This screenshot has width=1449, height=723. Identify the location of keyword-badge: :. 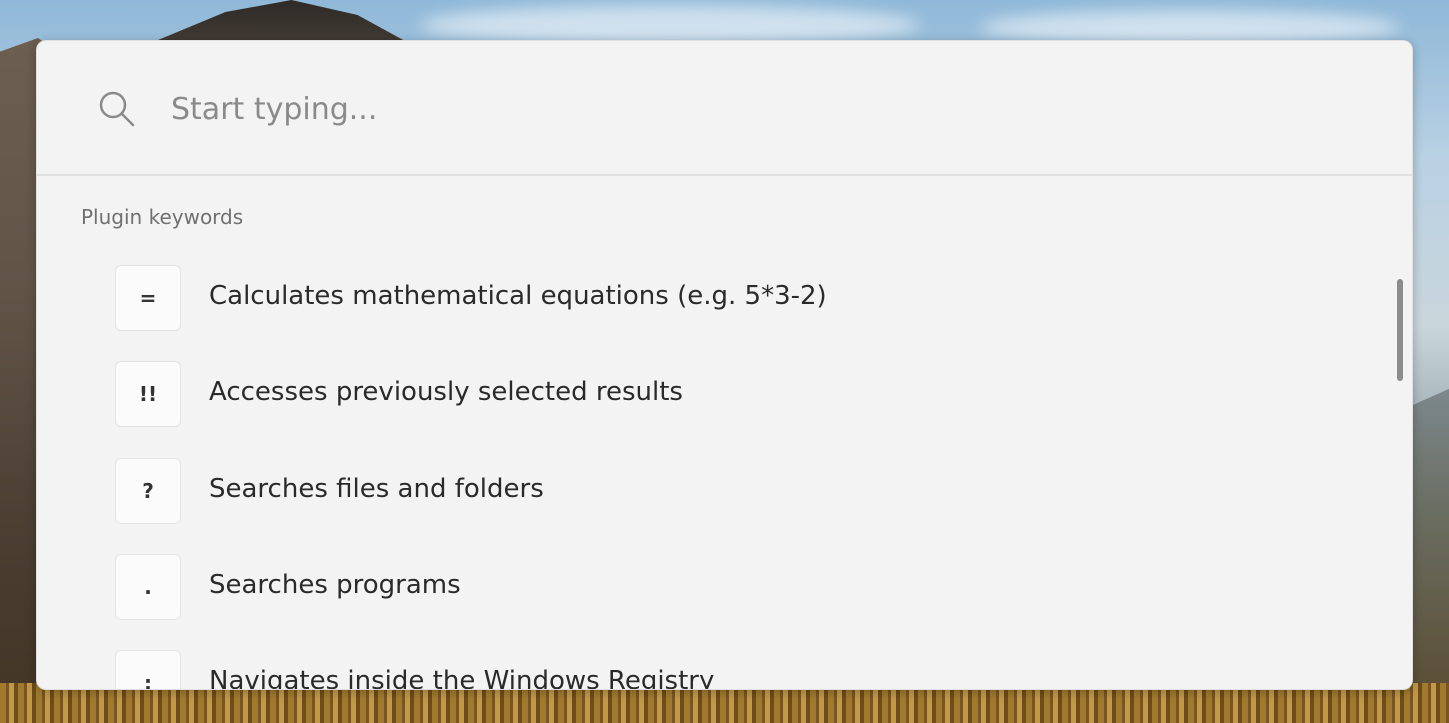
(148, 669).